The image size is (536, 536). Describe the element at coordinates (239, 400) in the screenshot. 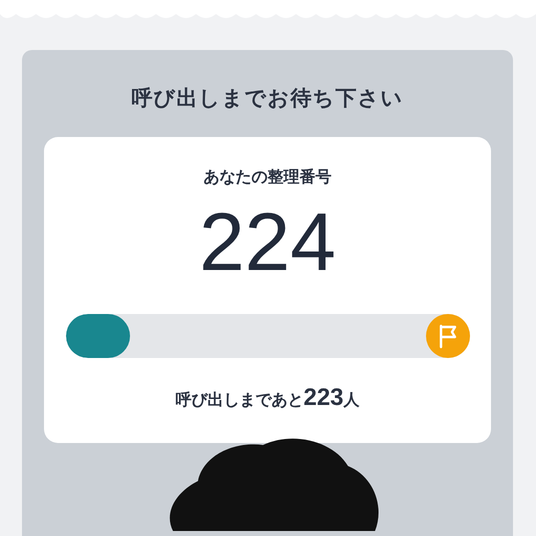

I see `remaining-label: 呼び出しまであと` at that location.